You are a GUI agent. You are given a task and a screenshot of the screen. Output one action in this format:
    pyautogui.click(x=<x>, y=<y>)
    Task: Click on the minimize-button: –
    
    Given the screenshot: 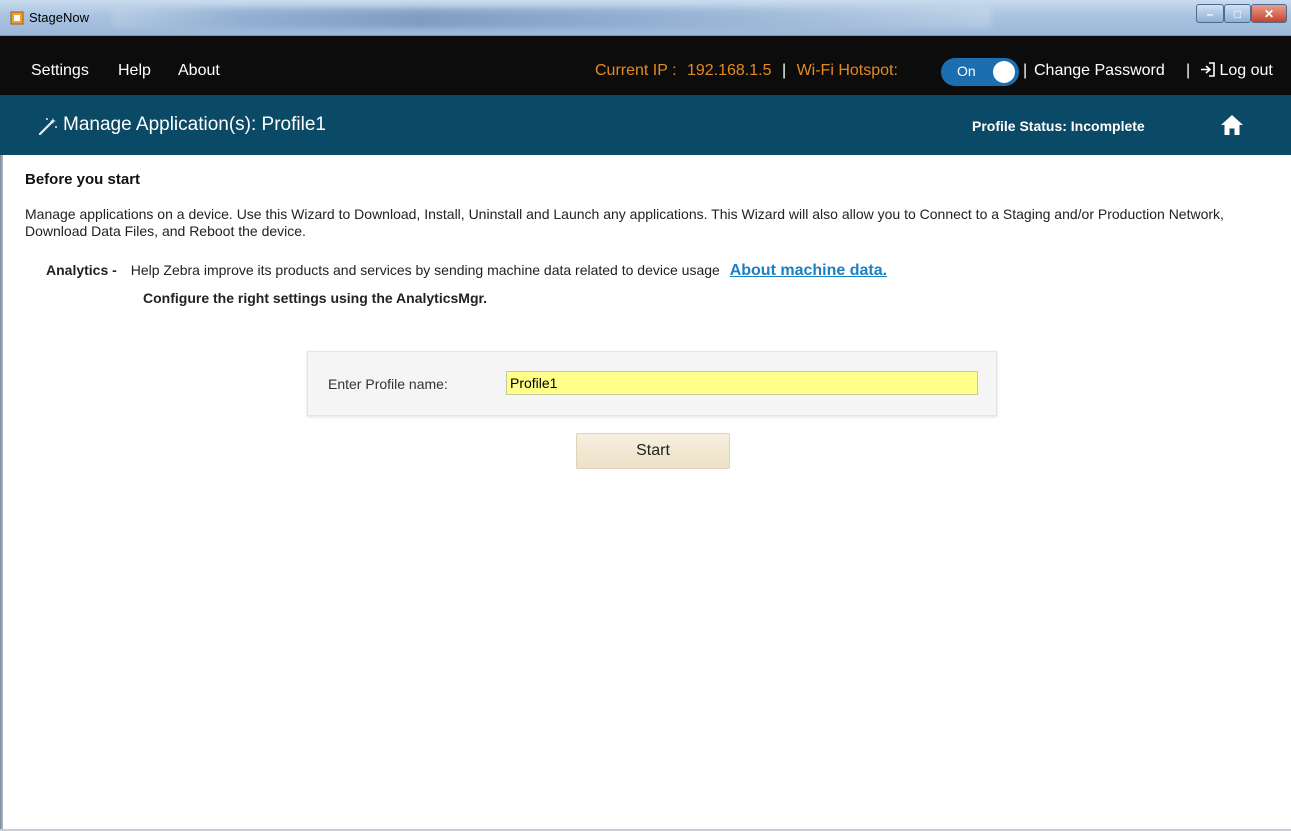 What is the action you would take?
    pyautogui.click(x=1210, y=13)
    